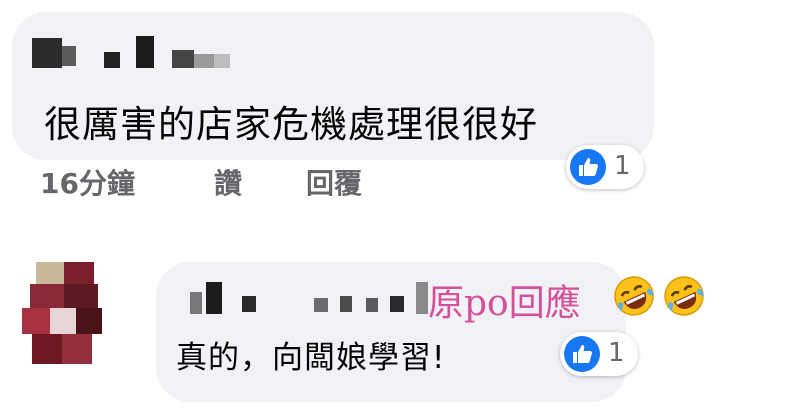 The width and height of the screenshot is (800, 410). Describe the element at coordinates (291, 124) in the screenshot. I see `comment-text: 很厲害的店家危機處理很很好` at that location.